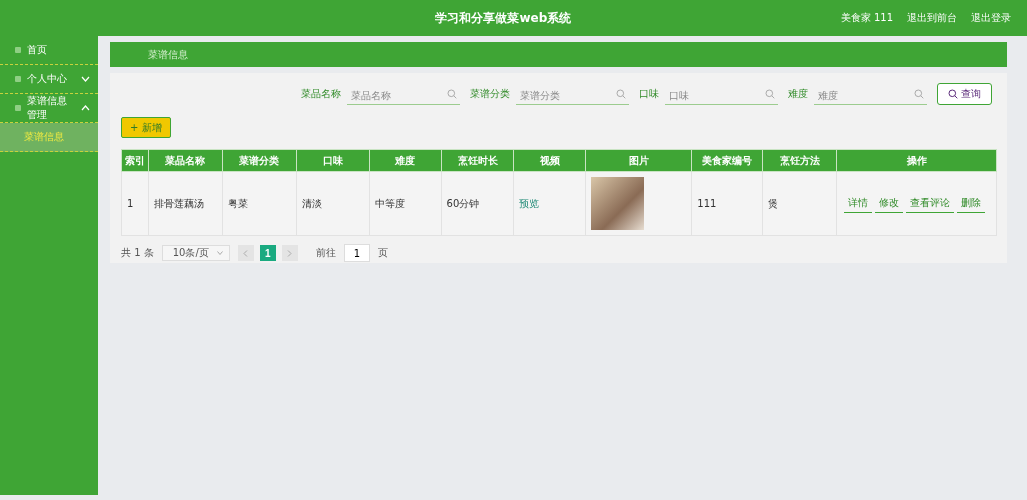 Image resolution: width=1027 pixels, height=500 pixels. Describe the element at coordinates (490, 94) in the screenshot. I see `filter-label: 菜谱分类` at that location.